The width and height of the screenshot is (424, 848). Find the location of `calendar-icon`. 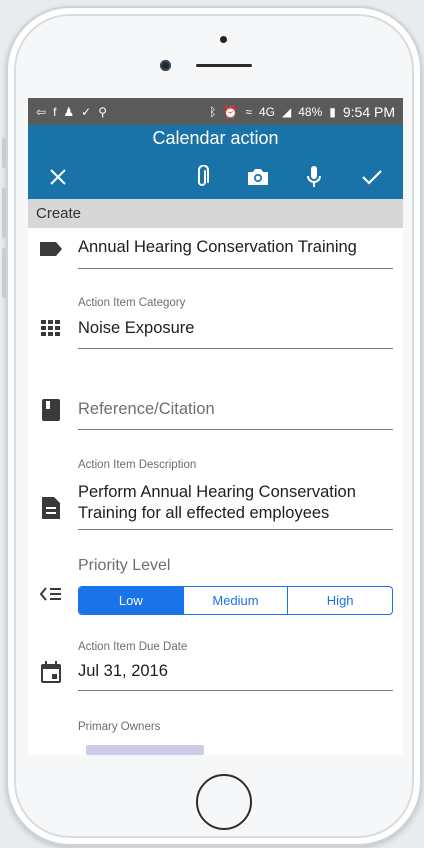

calendar-icon is located at coordinates (51, 672).